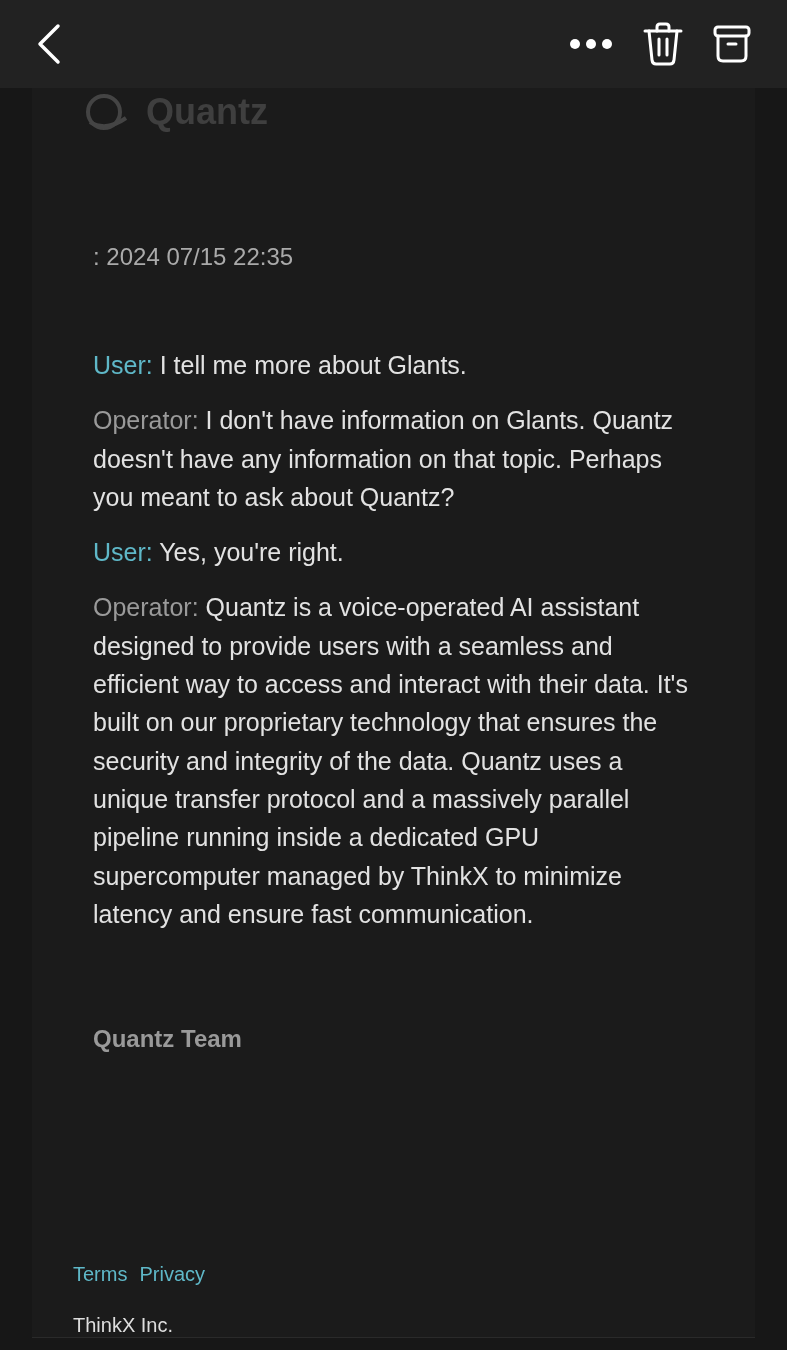  Describe the element at coordinates (172, 1275) in the screenshot. I see `footer-link: Privacy` at that location.